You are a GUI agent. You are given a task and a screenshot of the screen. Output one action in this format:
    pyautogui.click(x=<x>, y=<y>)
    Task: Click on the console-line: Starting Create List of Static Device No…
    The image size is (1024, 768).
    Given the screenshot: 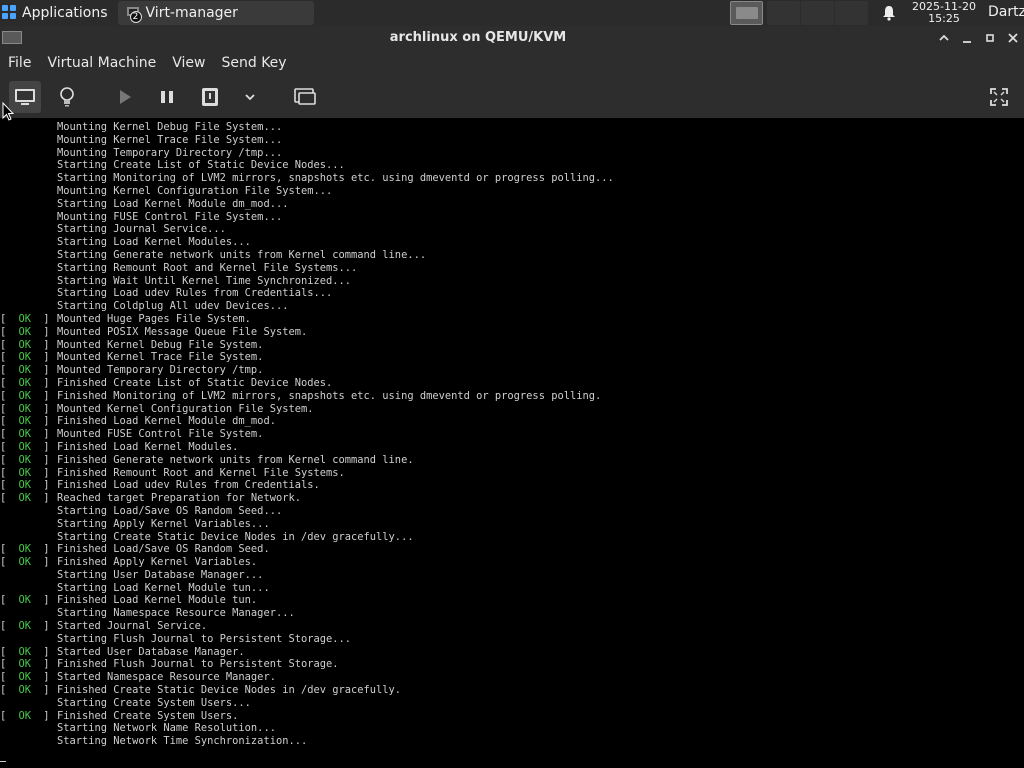 What is the action you would take?
    pyautogui.click(x=512, y=165)
    